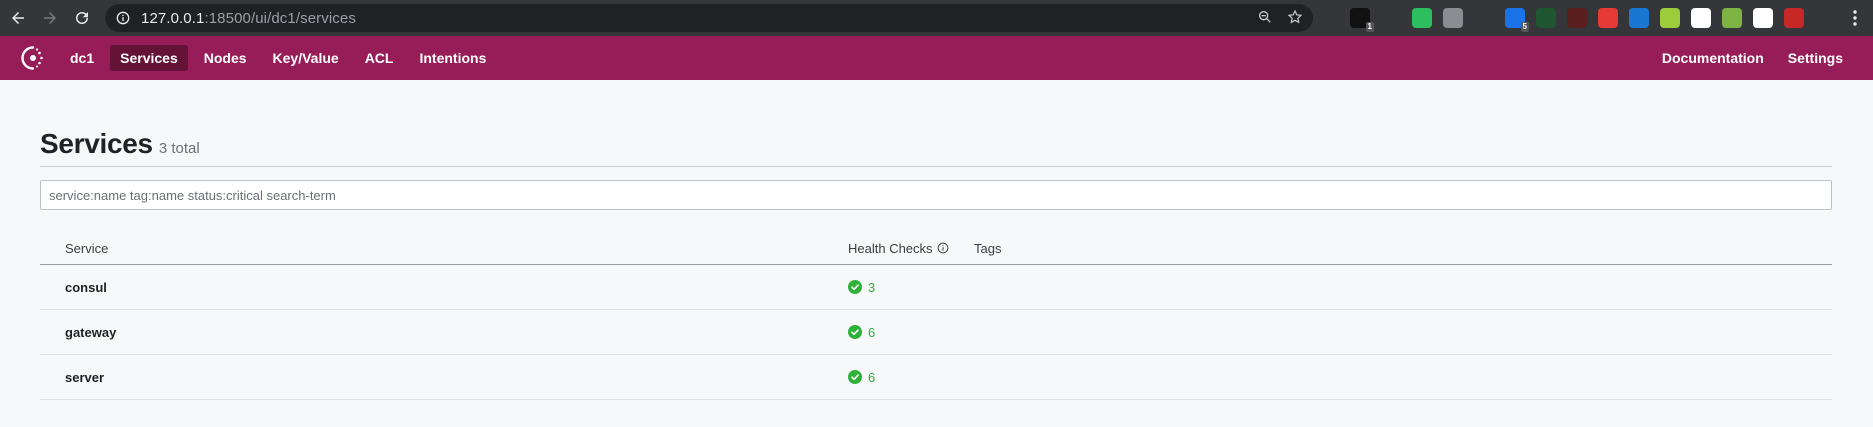 The width and height of the screenshot is (1873, 427). Describe the element at coordinates (1732, 18) in the screenshot. I see `extension-puzzle-icon` at that location.